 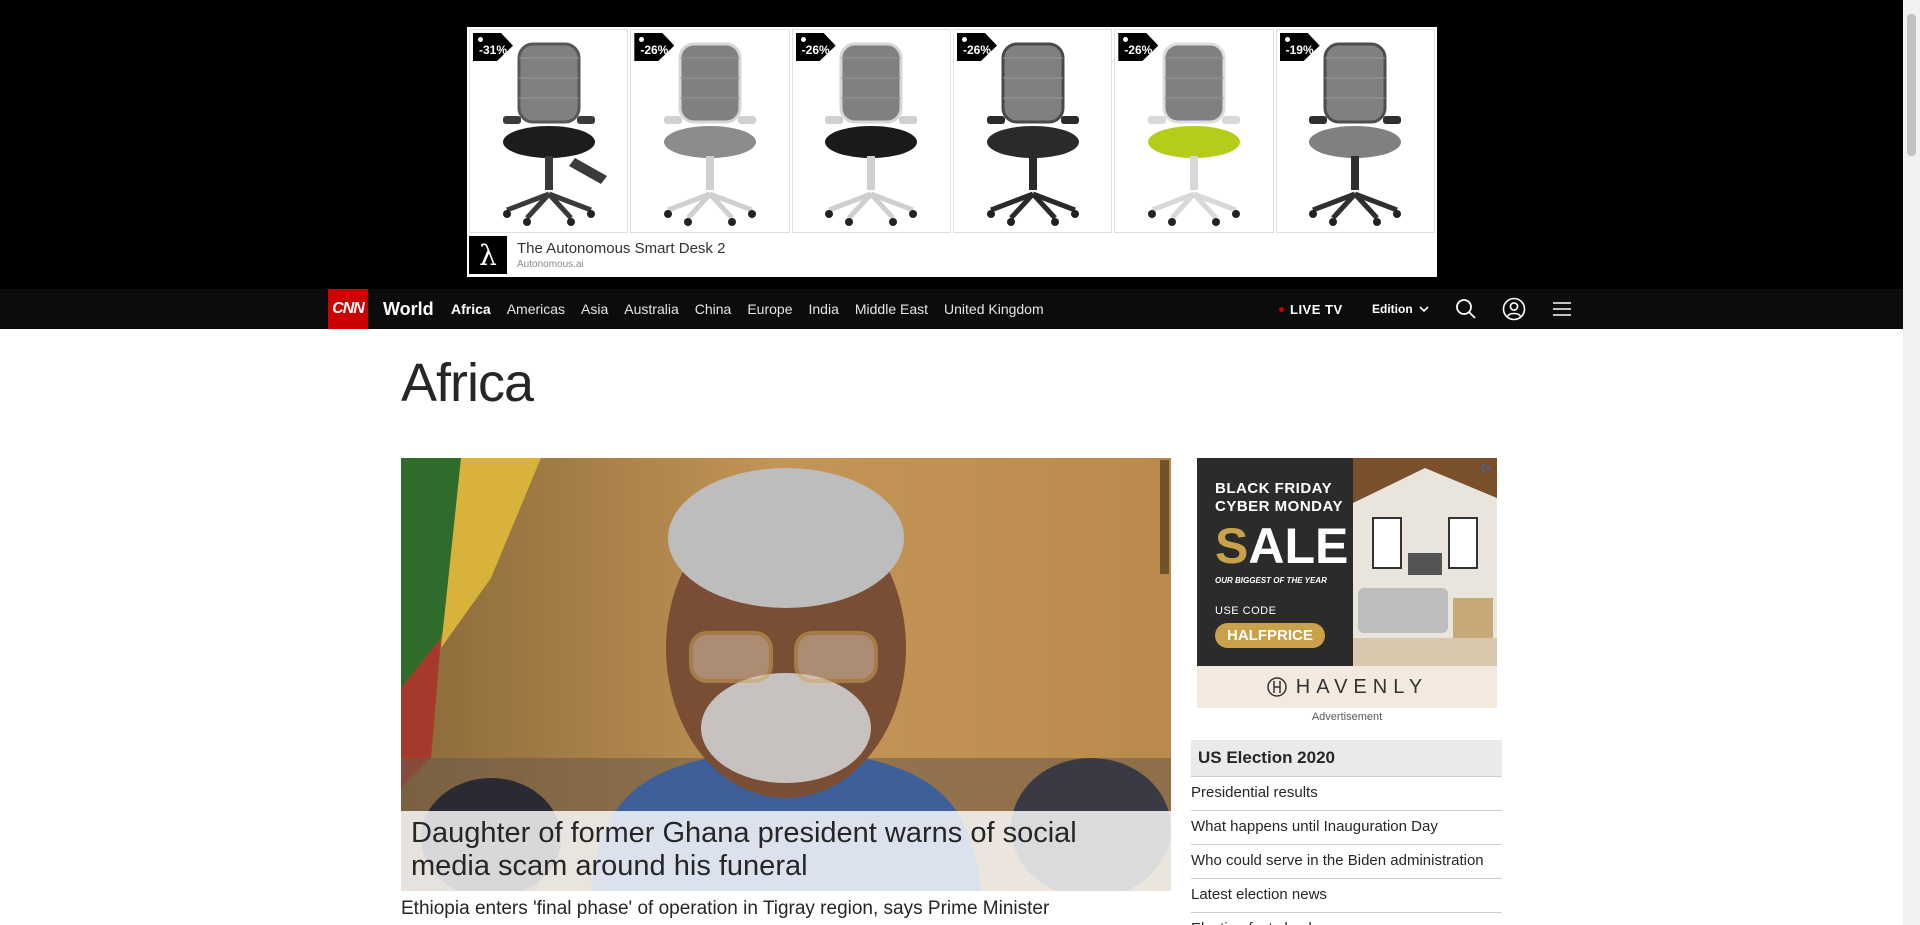 I want to click on product-card: -31%, so click(x=549, y=131).